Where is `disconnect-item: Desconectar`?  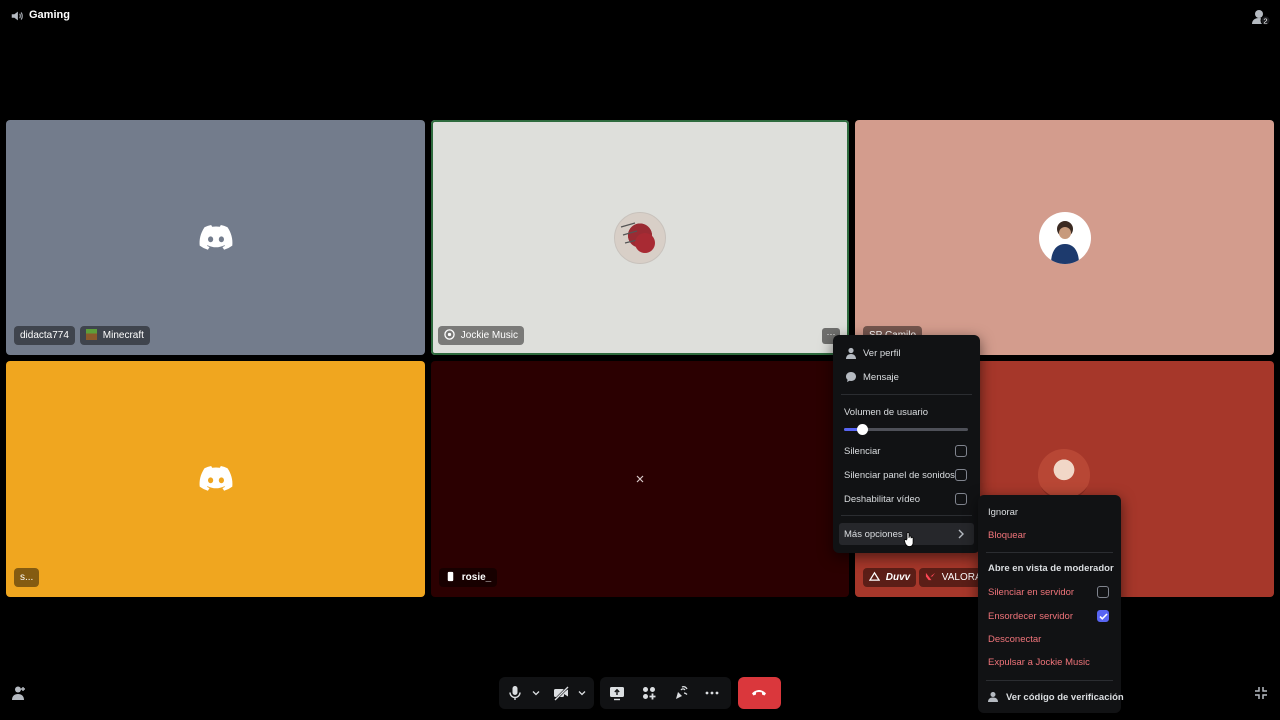 disconnect-item: Desconectar is located at coordinates (1014, 639).